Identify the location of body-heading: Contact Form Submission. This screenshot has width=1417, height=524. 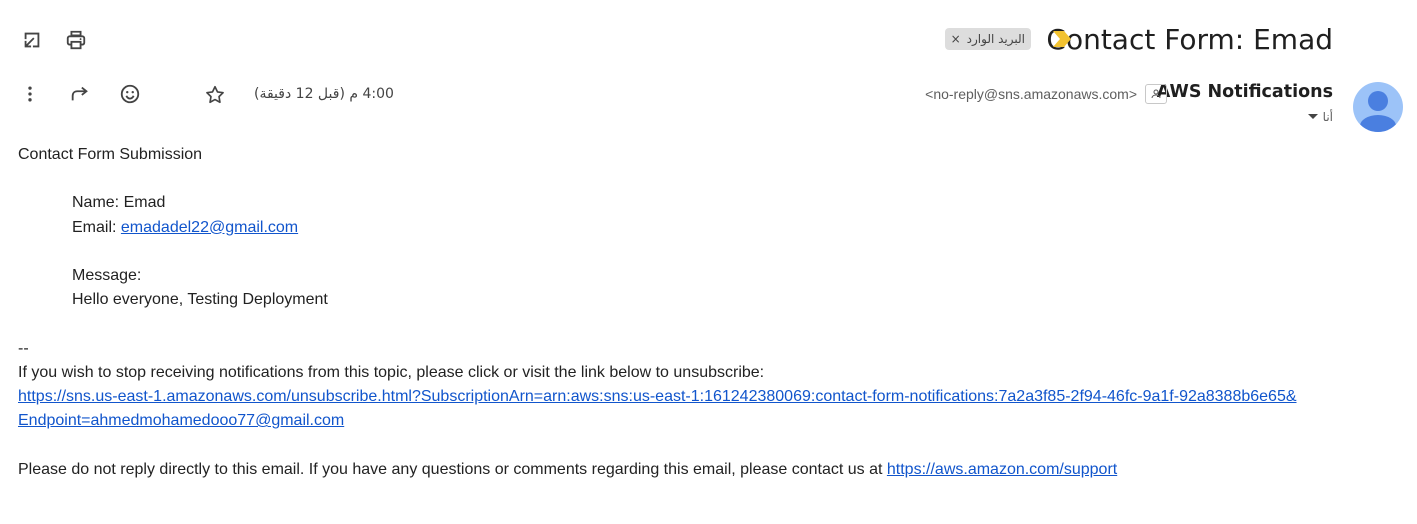
(110, 154).